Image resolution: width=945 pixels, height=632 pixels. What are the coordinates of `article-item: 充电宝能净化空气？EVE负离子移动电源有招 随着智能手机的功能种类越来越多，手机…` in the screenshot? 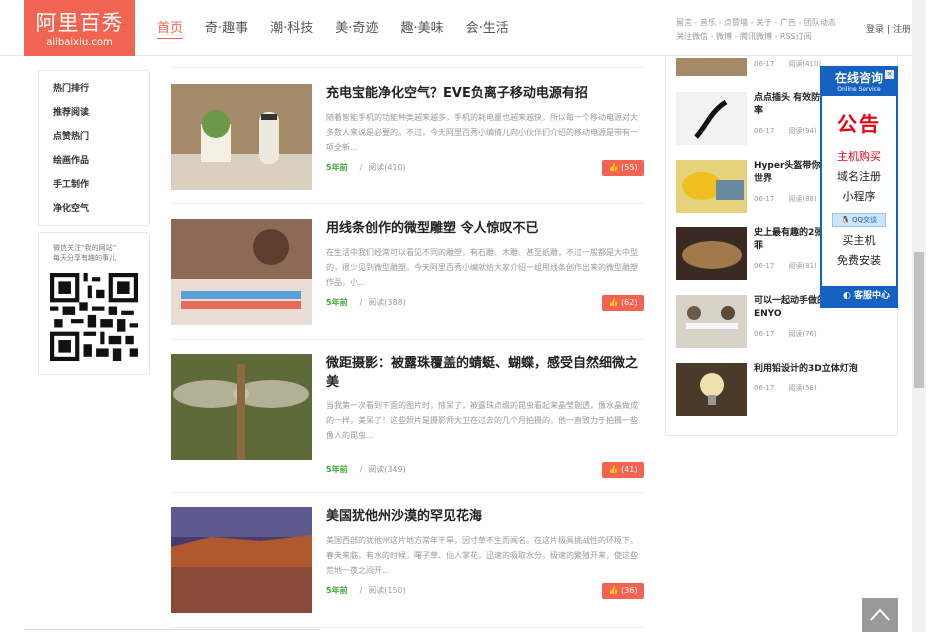 It's located at (407, 151).